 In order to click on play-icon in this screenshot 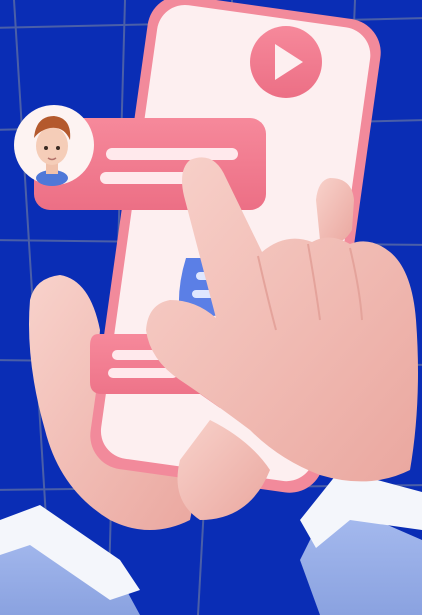, I will do `click(286, 62)`.